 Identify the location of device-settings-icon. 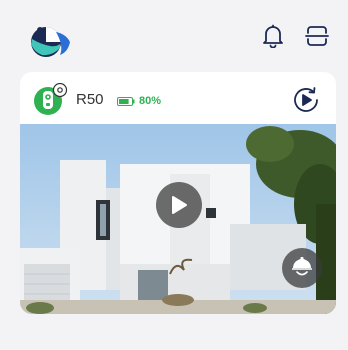
(60, 90).